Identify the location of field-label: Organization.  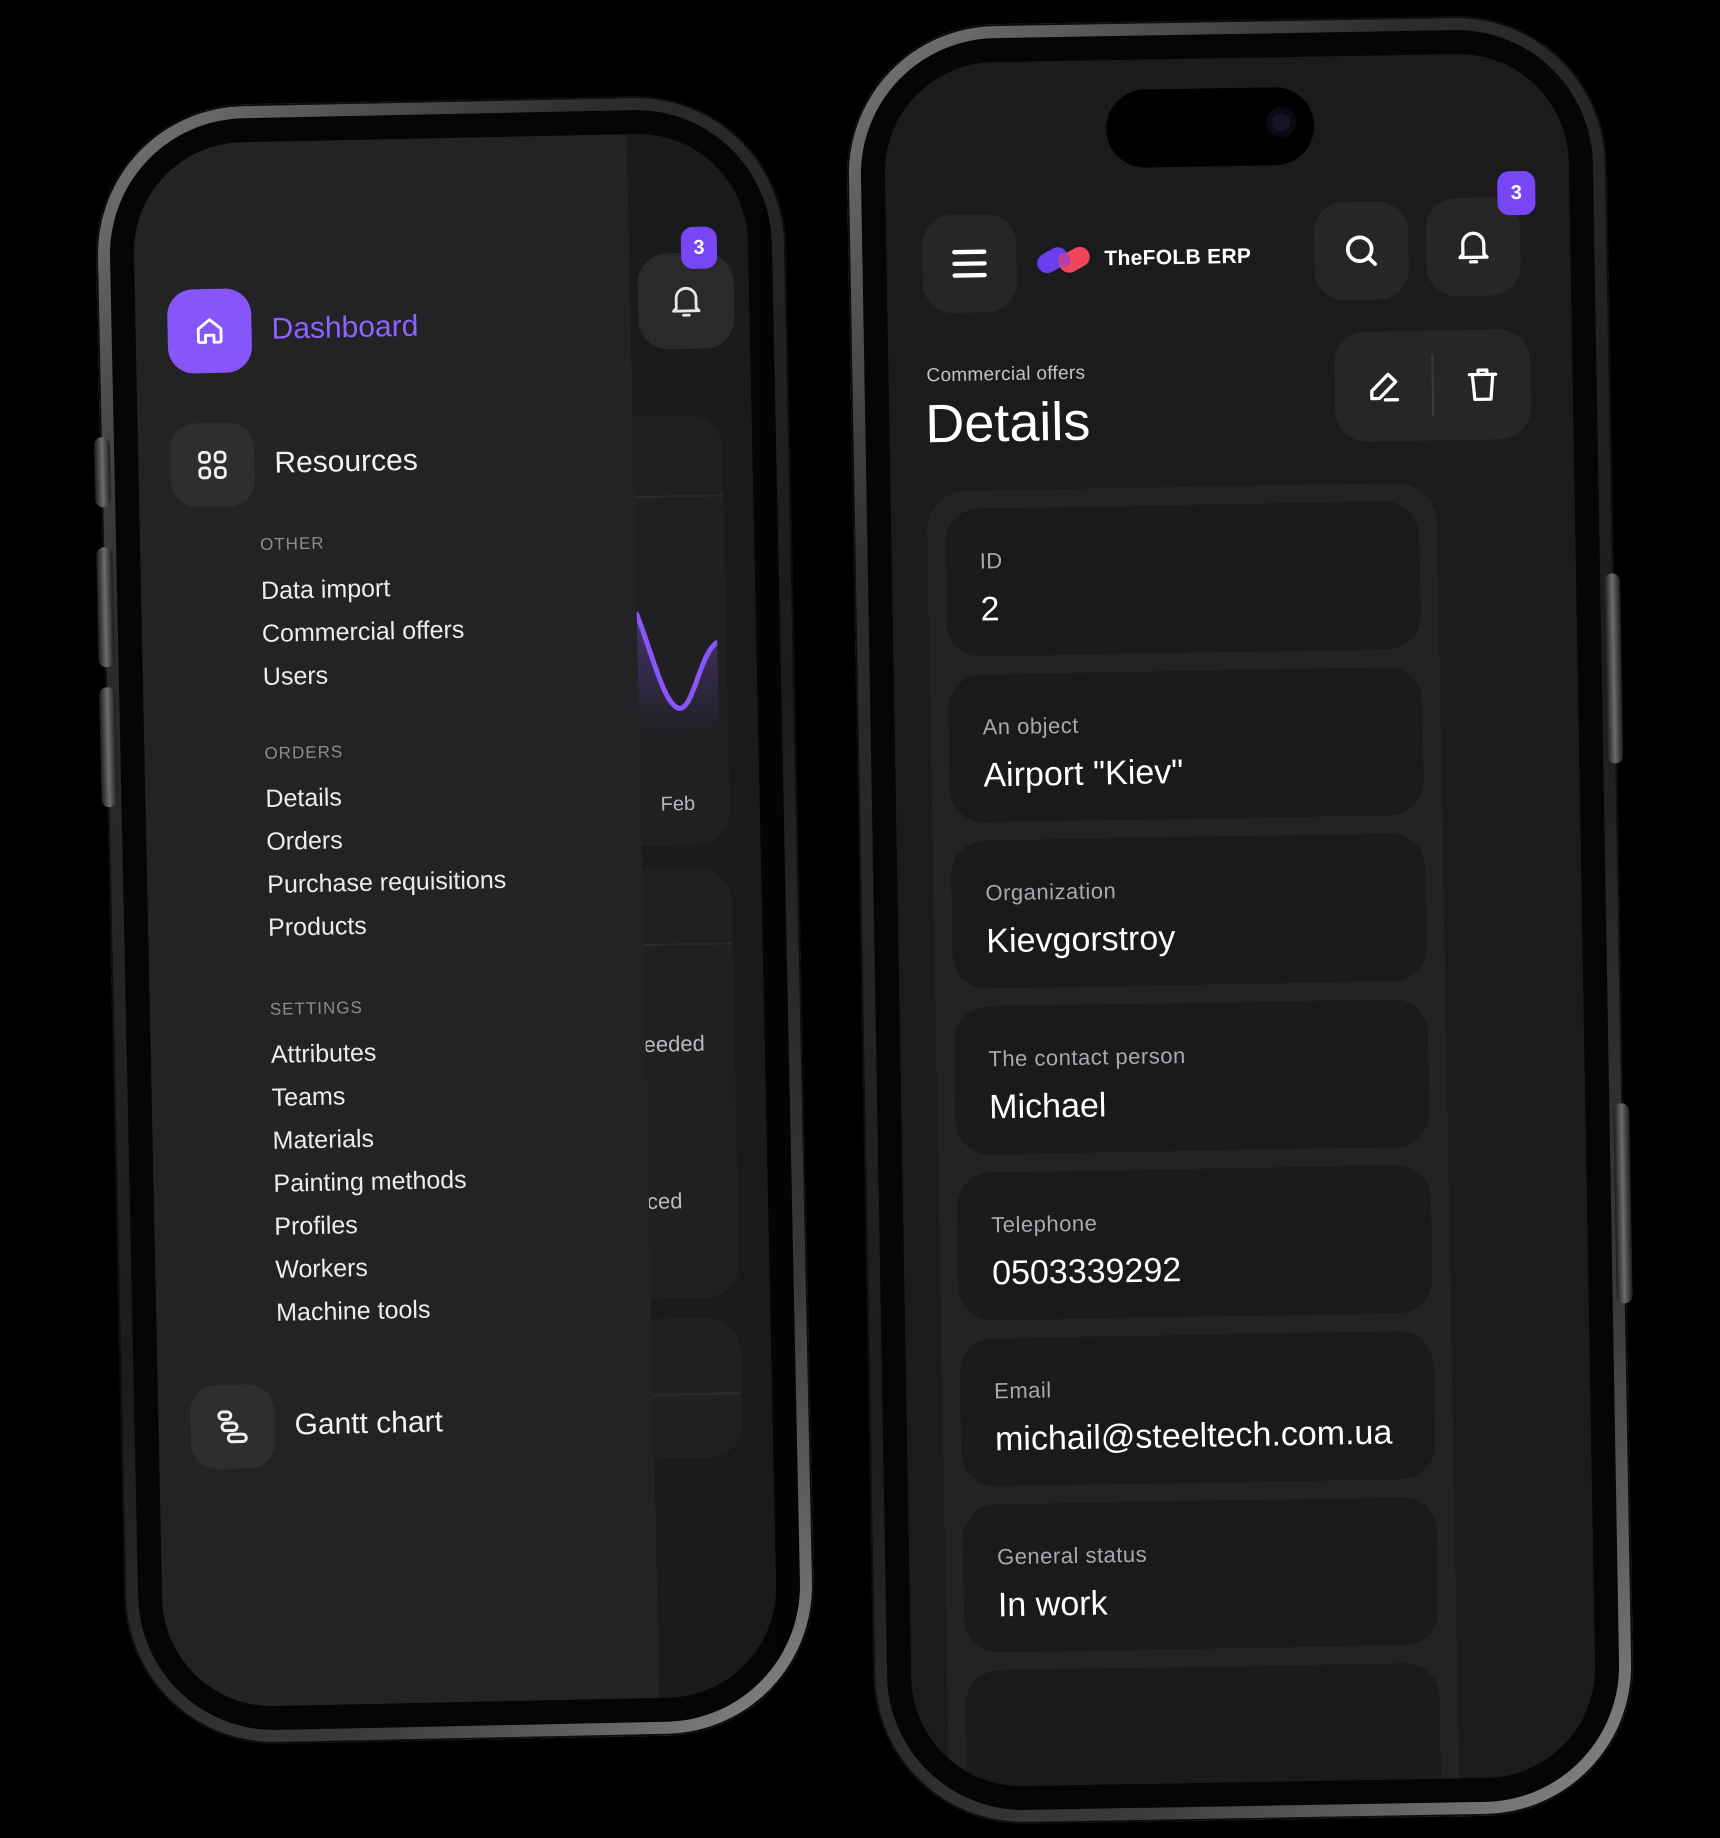
(1051, 892).